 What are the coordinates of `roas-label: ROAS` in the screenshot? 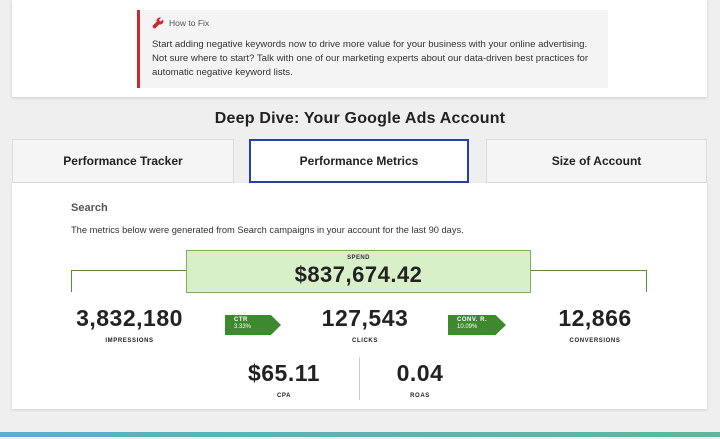 It's located at (420, 396).